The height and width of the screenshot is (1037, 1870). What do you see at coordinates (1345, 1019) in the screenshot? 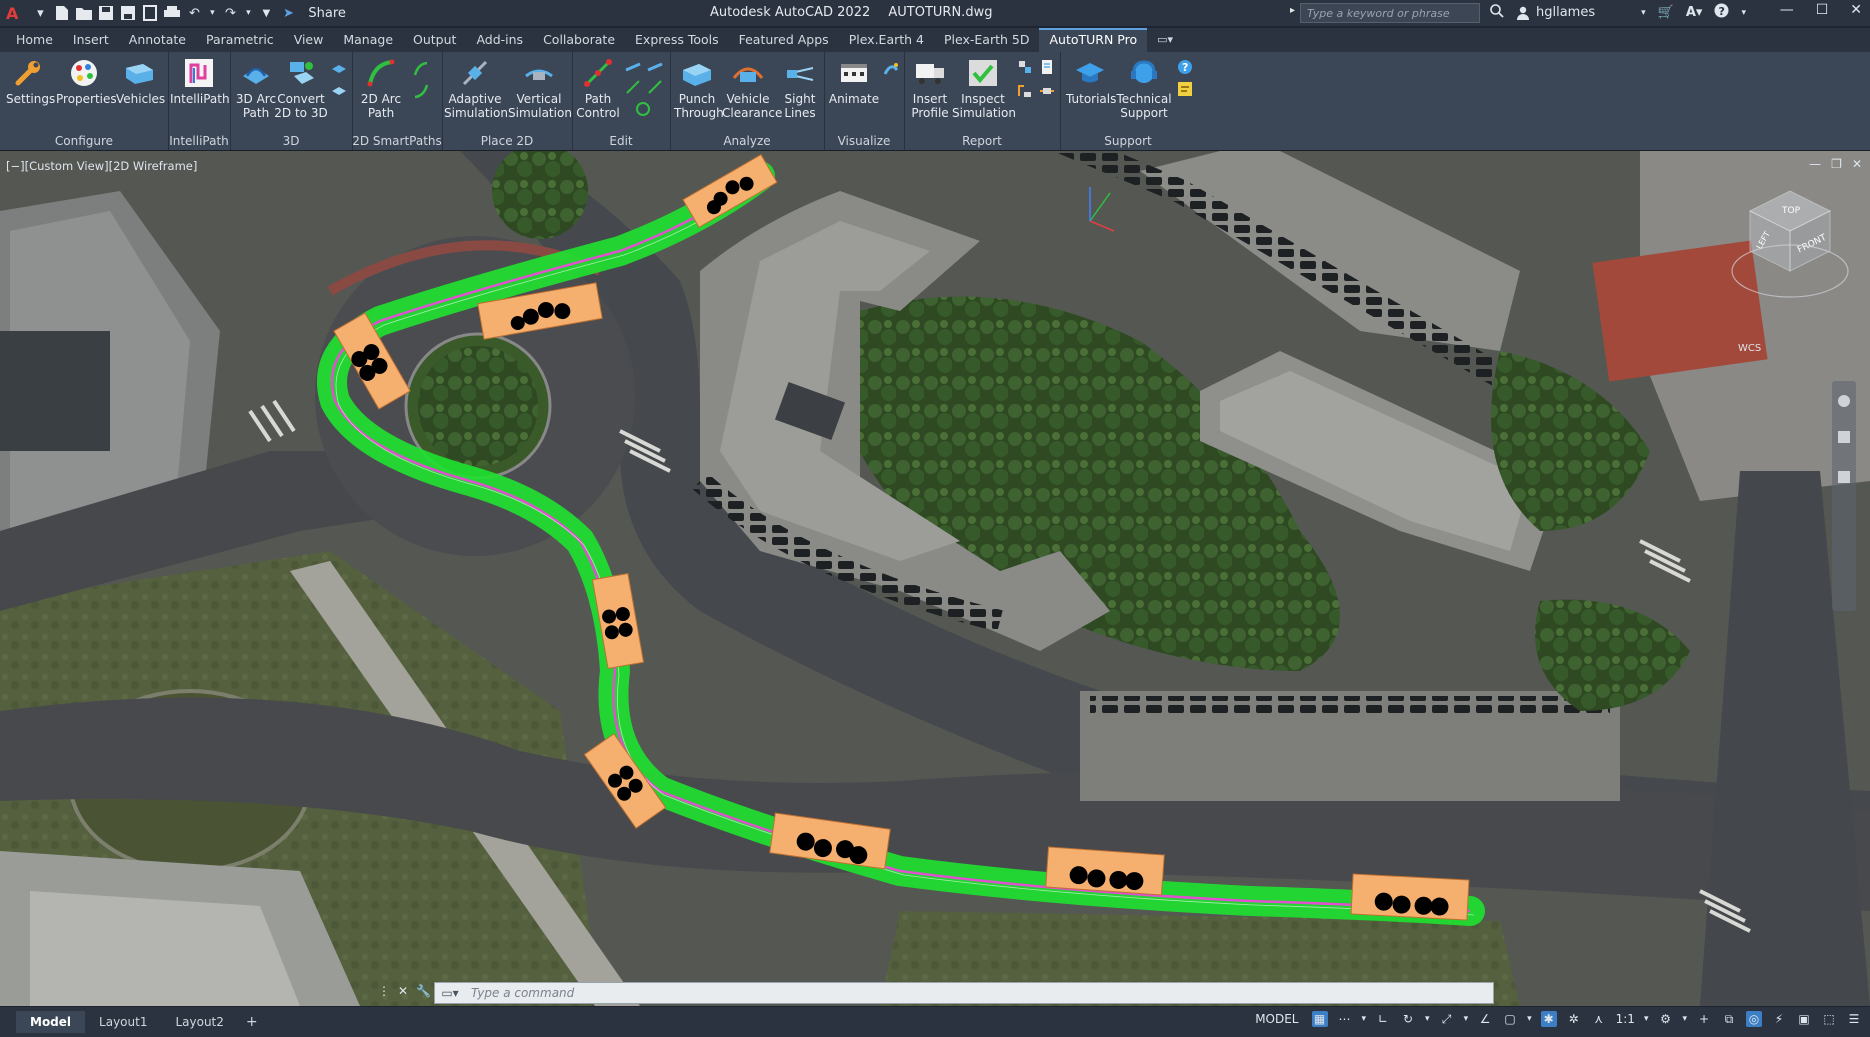
I see `snap-icon: ⋯` at bounding box center [1345, 1019].